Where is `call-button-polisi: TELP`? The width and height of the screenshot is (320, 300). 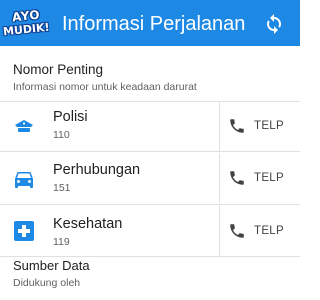 call-button-polisi: TELP is located at coordinates (260, 126).